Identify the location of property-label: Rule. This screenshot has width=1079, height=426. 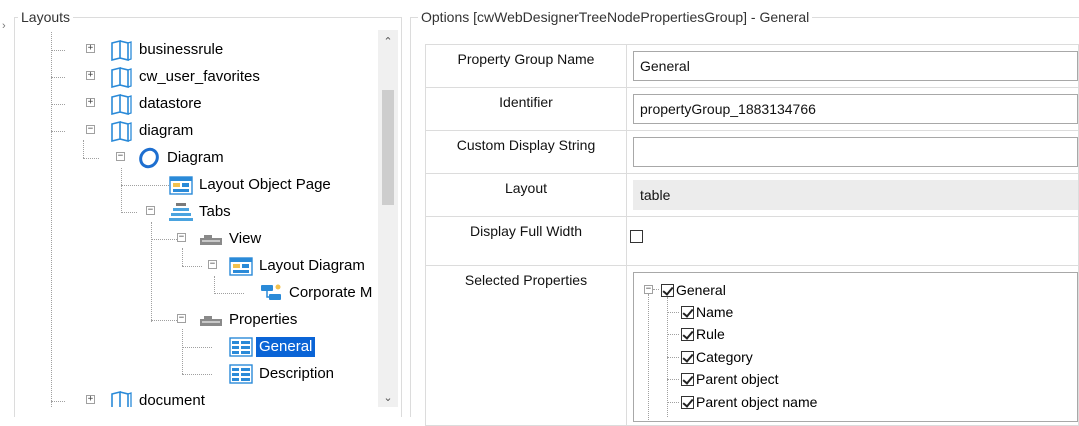
(710, 334).